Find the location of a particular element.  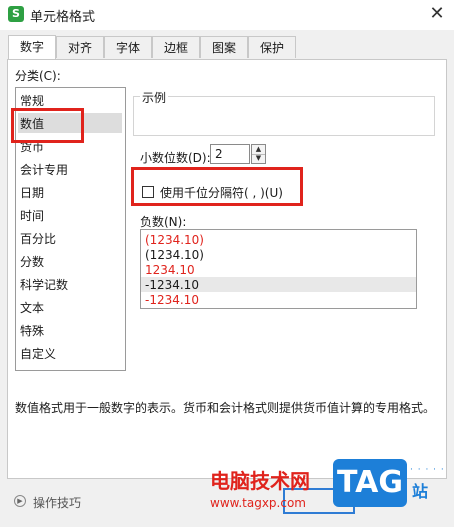

category-item-percentage: 百分比 is located at coordinates (38, 239).